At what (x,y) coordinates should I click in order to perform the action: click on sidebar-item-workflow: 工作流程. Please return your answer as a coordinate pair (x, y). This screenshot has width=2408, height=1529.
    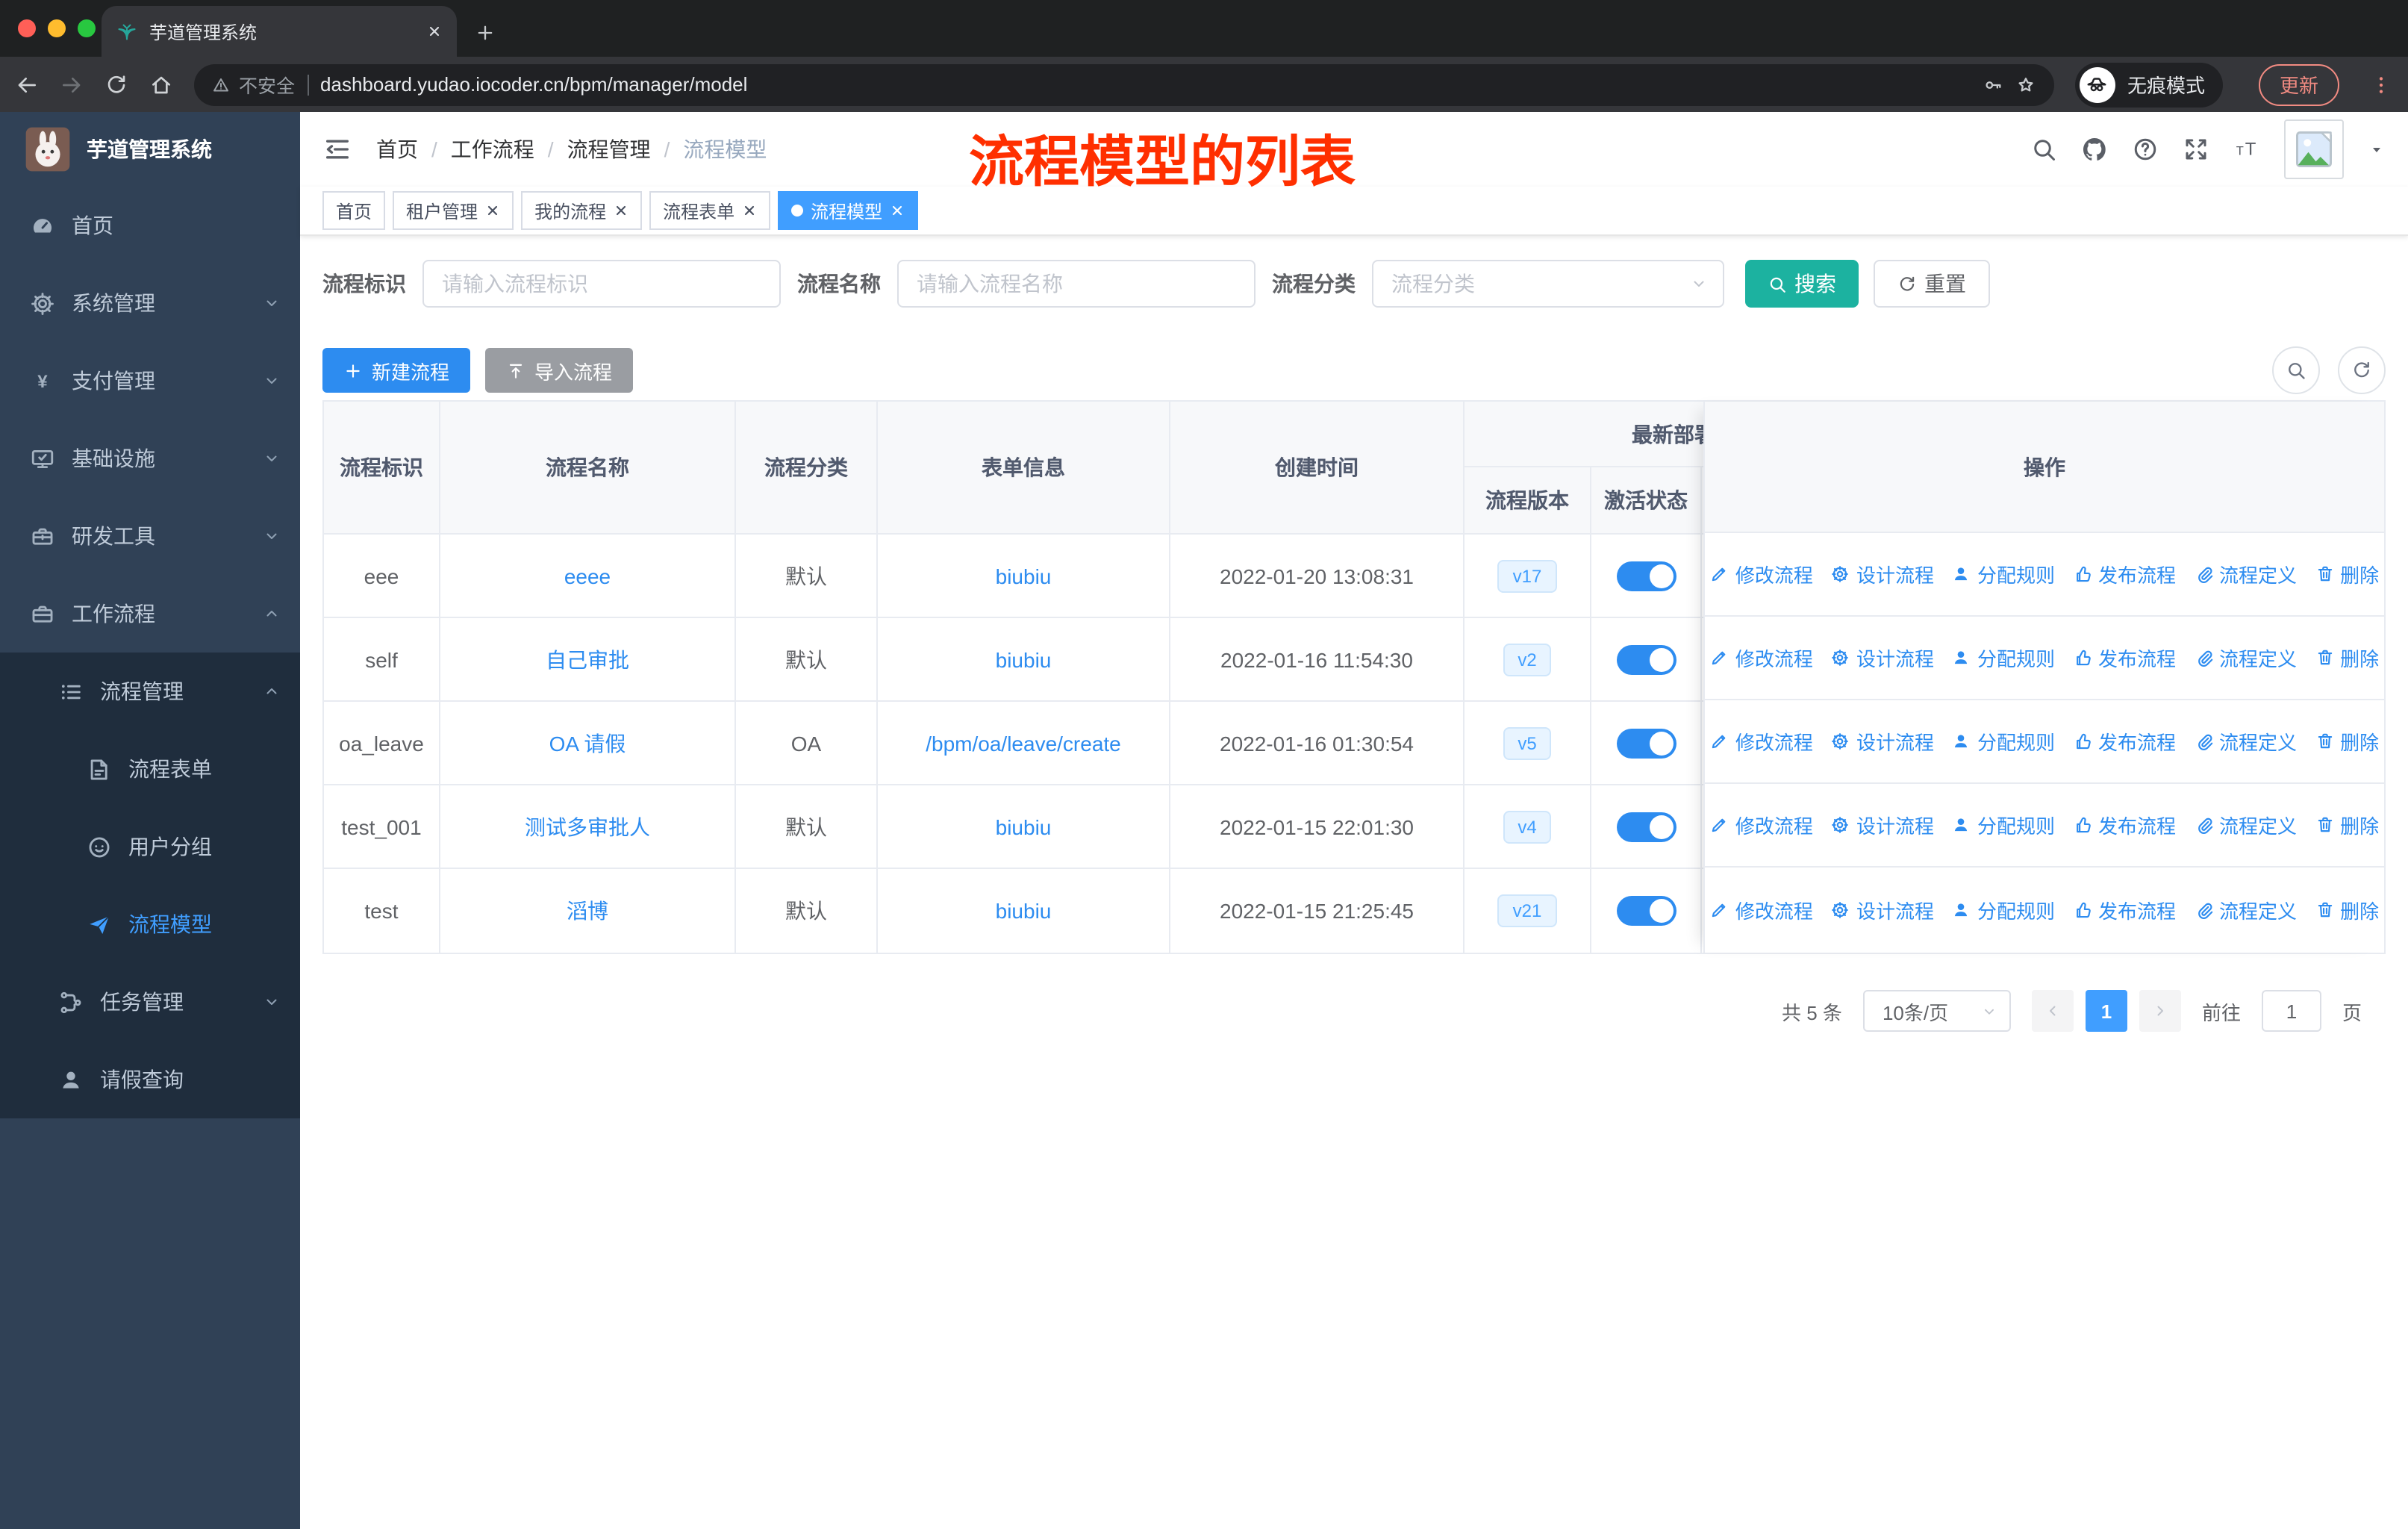
    Looking at the image, I should click on (150, 614).